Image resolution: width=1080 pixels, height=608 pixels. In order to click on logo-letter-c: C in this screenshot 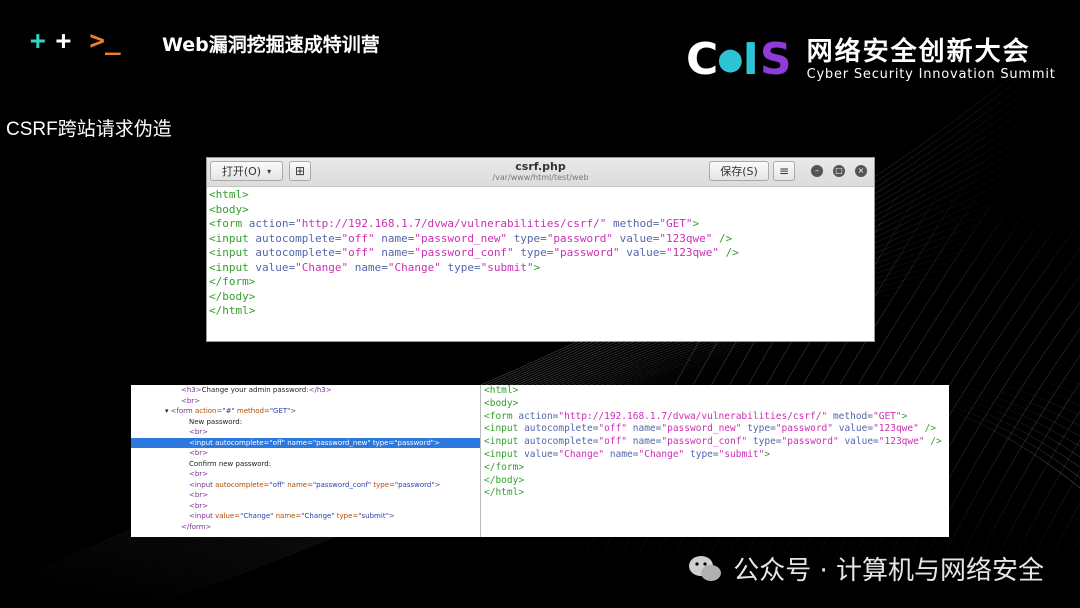, I will do `click(703, 59)`.